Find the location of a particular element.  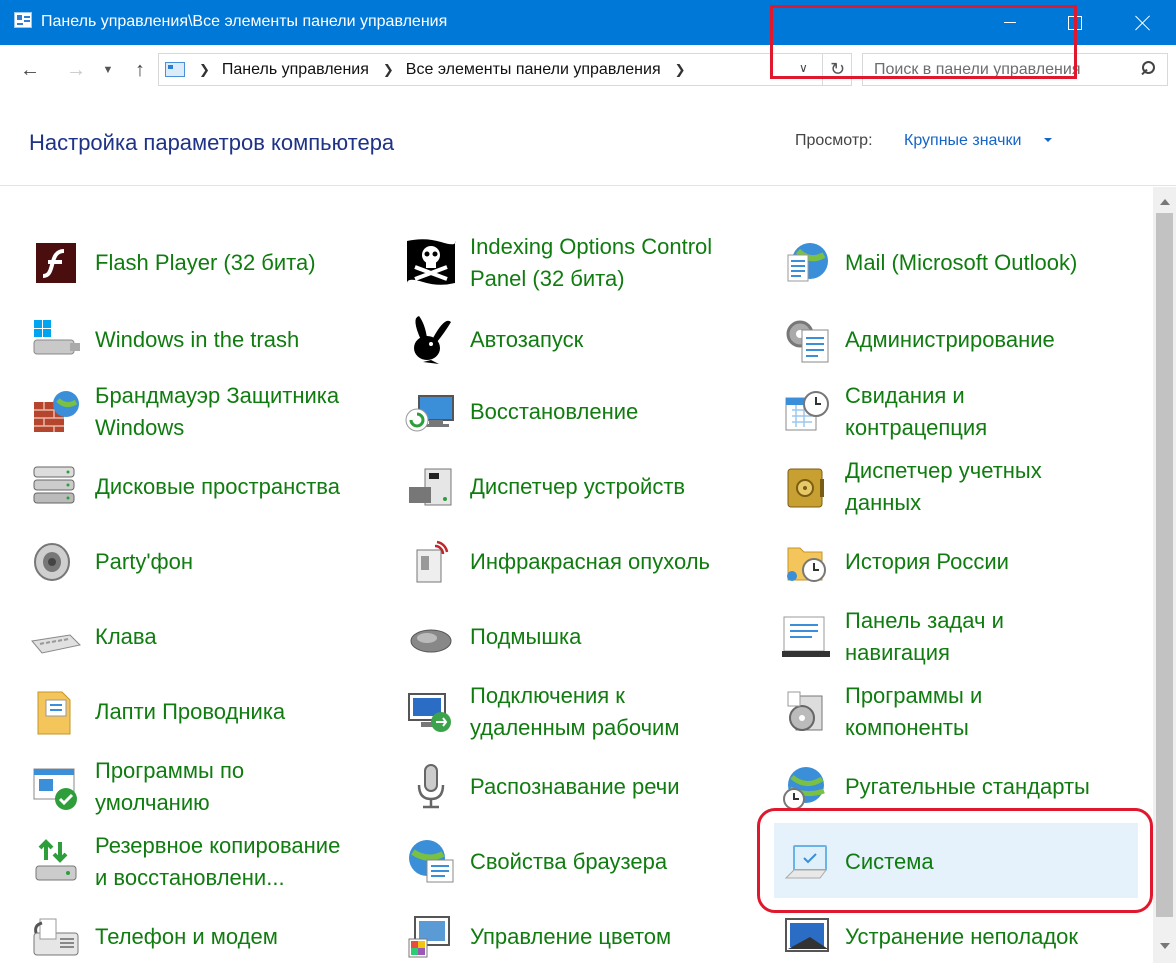

control-panel-item: Диспетчер учетных данных is located at coordinates (960, 487).